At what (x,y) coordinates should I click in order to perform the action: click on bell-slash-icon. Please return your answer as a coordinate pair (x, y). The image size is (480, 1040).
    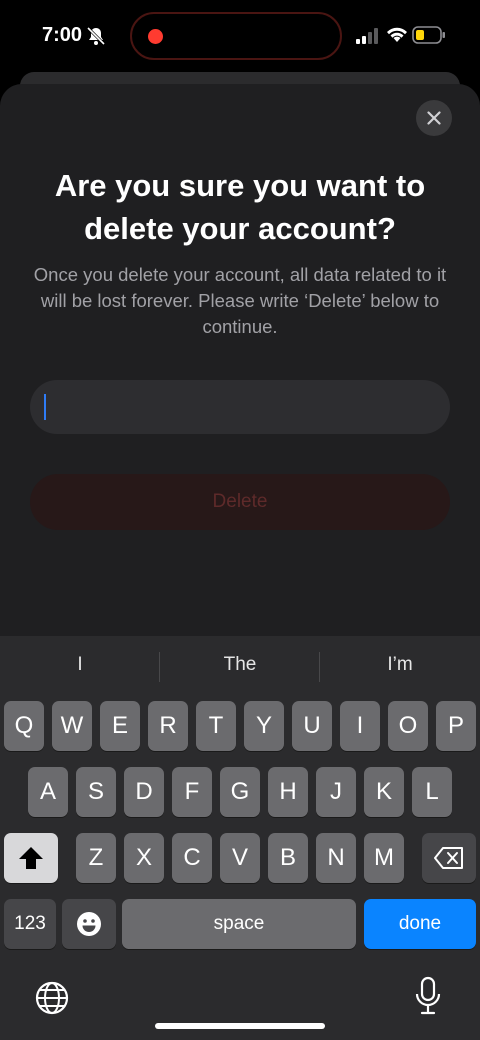
    Looking at the image, I should click on (96, 36).